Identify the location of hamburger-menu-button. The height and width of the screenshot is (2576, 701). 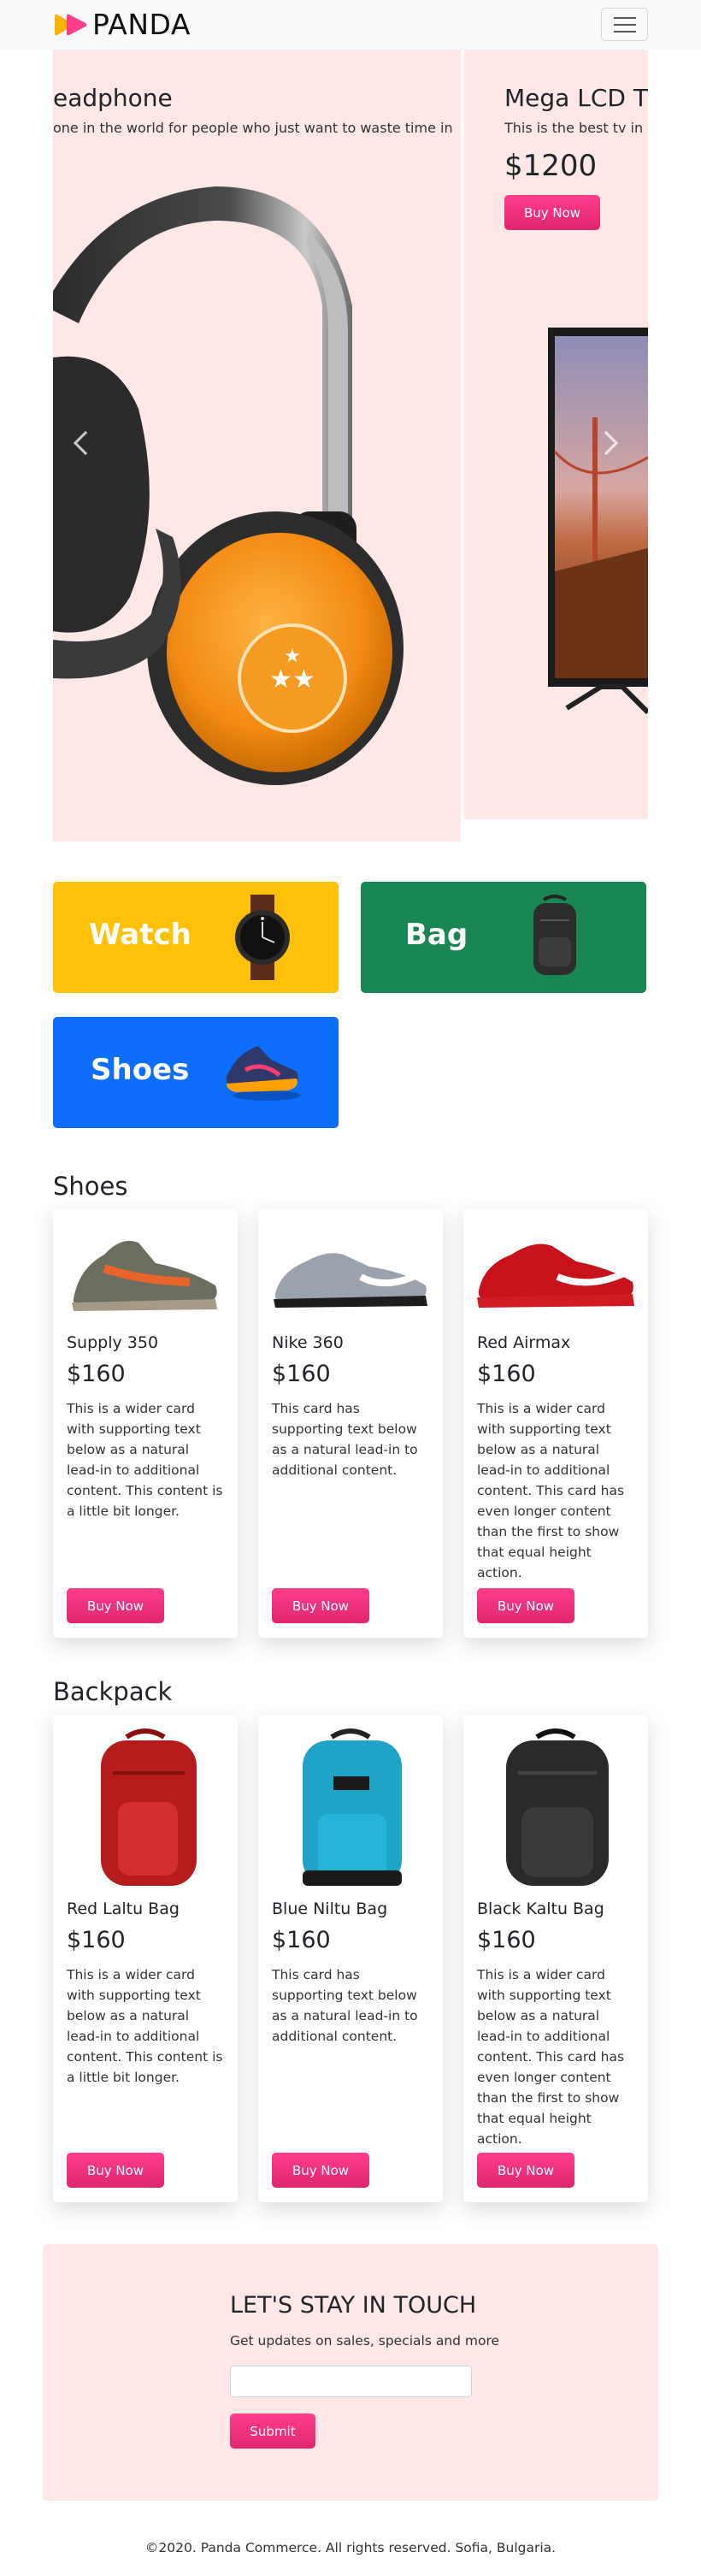
(624, 24).